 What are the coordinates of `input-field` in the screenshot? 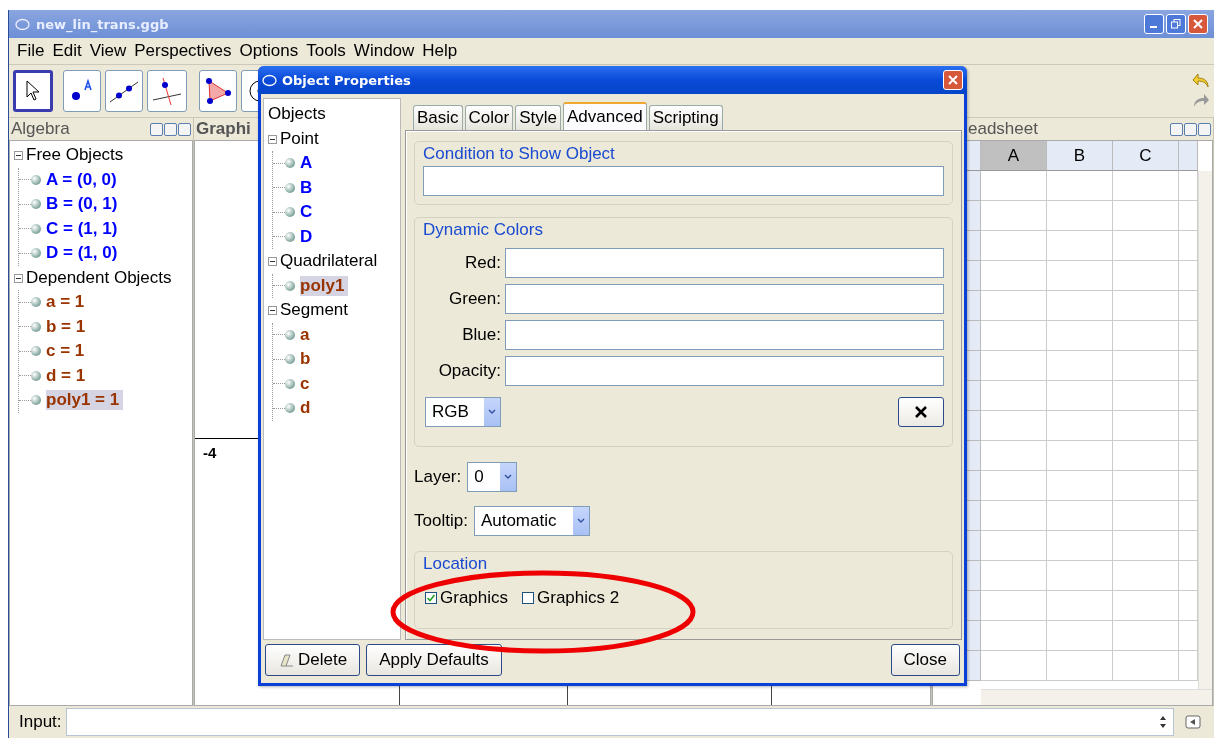 It's located at (619, 722).